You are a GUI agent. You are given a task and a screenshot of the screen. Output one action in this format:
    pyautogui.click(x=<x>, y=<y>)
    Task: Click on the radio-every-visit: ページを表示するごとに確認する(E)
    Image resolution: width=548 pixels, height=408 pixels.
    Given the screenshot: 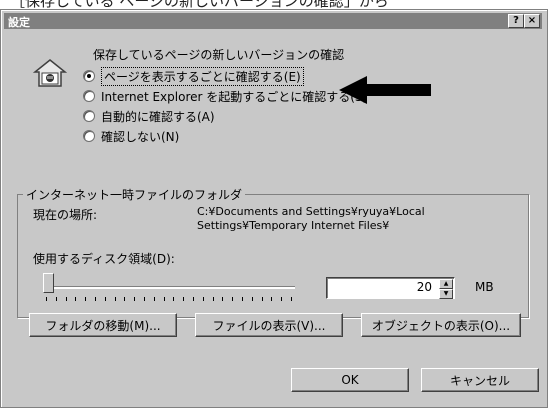 What is the action you would take?
    pyautogui.click(x=193, y=76)
    